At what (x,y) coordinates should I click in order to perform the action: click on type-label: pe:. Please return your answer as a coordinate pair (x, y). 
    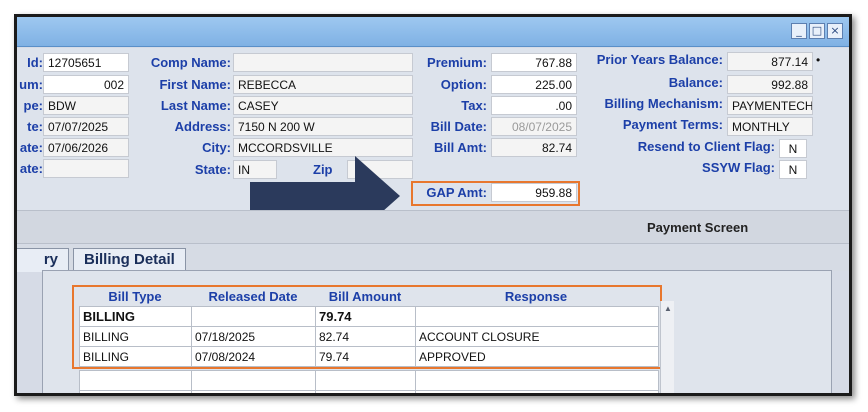
    Looking at the image, I should click on (33, 105).